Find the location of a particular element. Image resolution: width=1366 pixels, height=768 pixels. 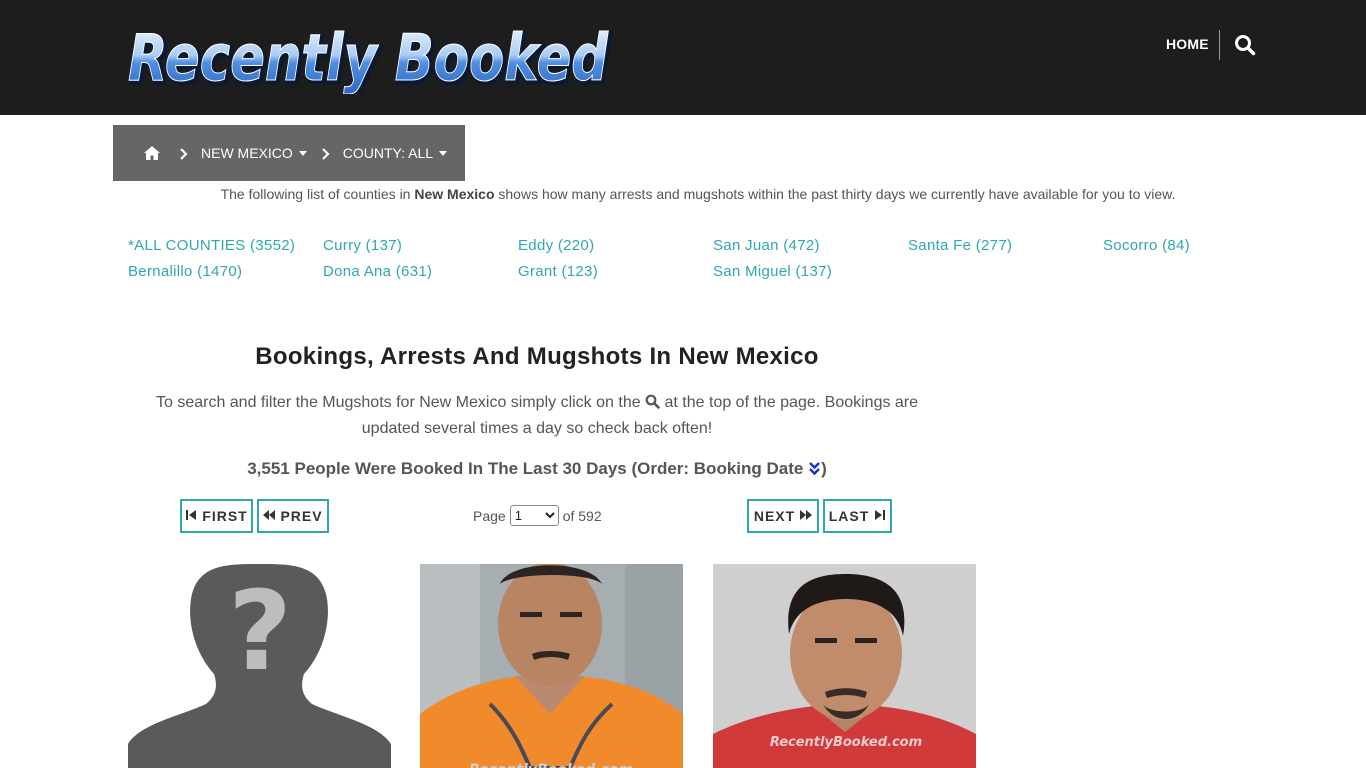

county-link-dona-ana: Dona Ana (631) is located at coordinates (377, 271).